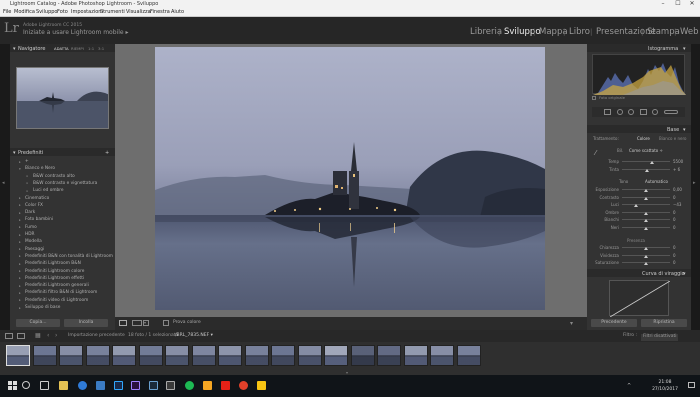  Describe the element at coordinates (62, 234) in the screenshot. I see `preset-folder: ▸ HDR` at that location.